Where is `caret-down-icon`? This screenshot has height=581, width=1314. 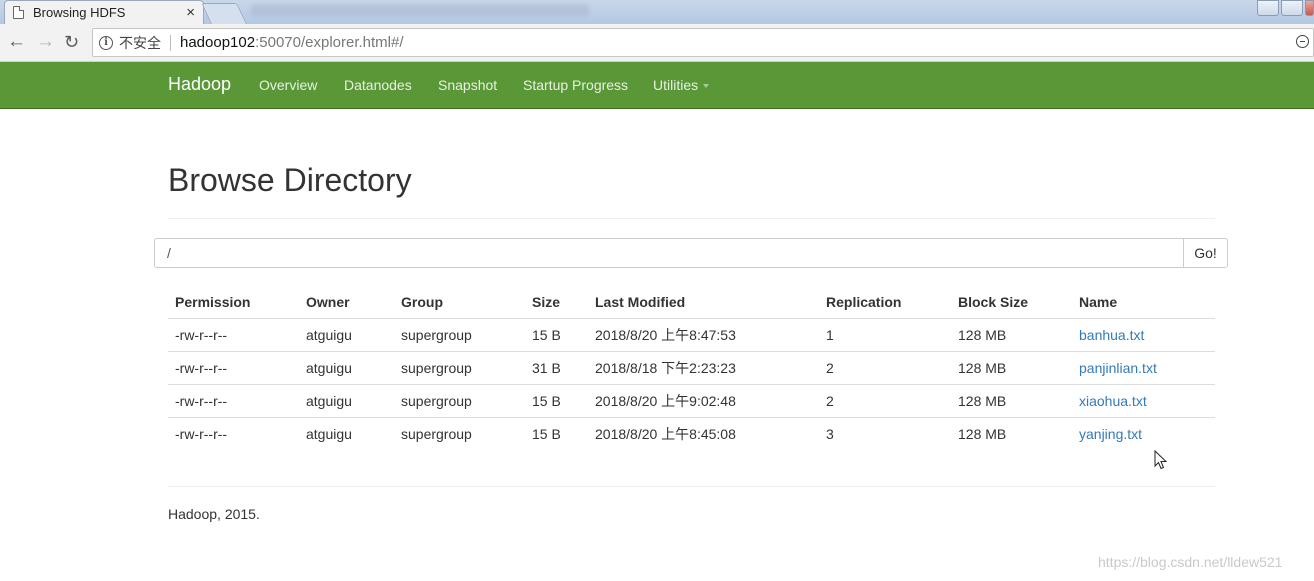 caret-down-icon is located at coordinates (706, 86).